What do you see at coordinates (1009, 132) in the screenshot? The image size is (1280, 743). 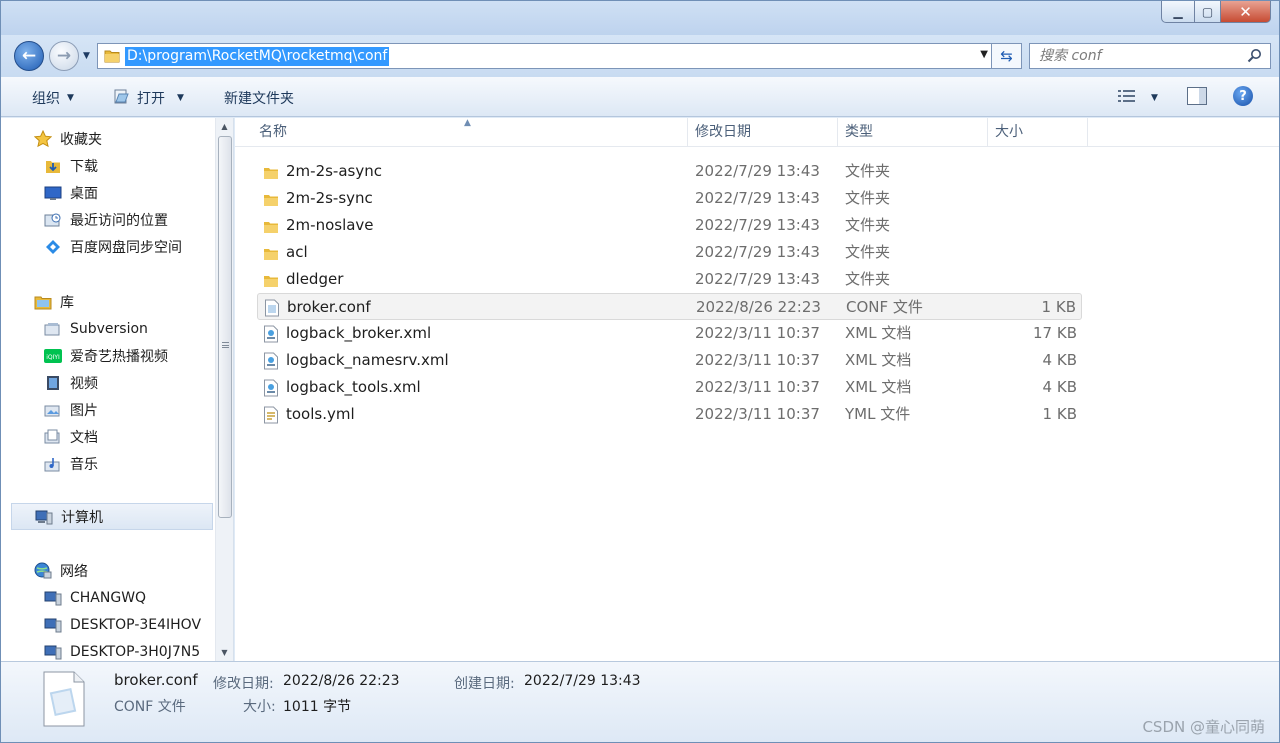 I see `column-size-label: 大小` at bounding box center [1009, 132].